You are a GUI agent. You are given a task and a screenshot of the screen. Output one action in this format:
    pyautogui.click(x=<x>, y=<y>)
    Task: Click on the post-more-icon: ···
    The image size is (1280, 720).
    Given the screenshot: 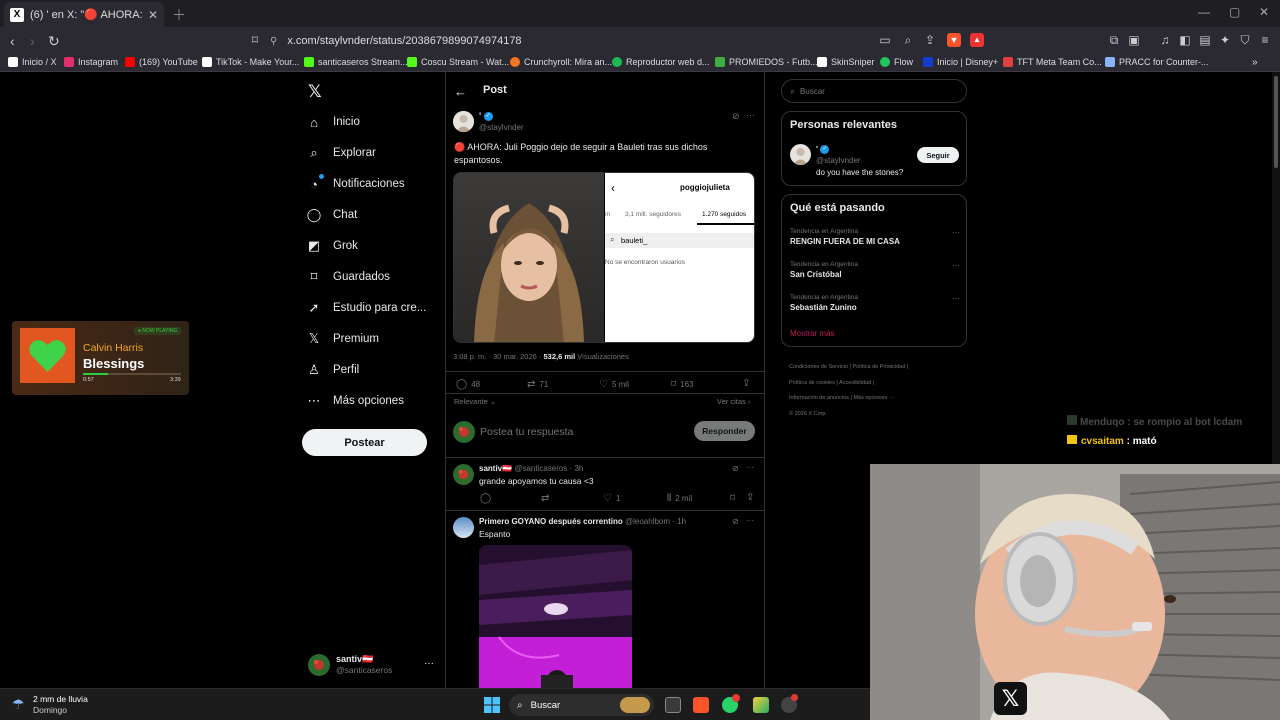 What is the action you would take?
    pyautogui.click(x=750, y=115)
    